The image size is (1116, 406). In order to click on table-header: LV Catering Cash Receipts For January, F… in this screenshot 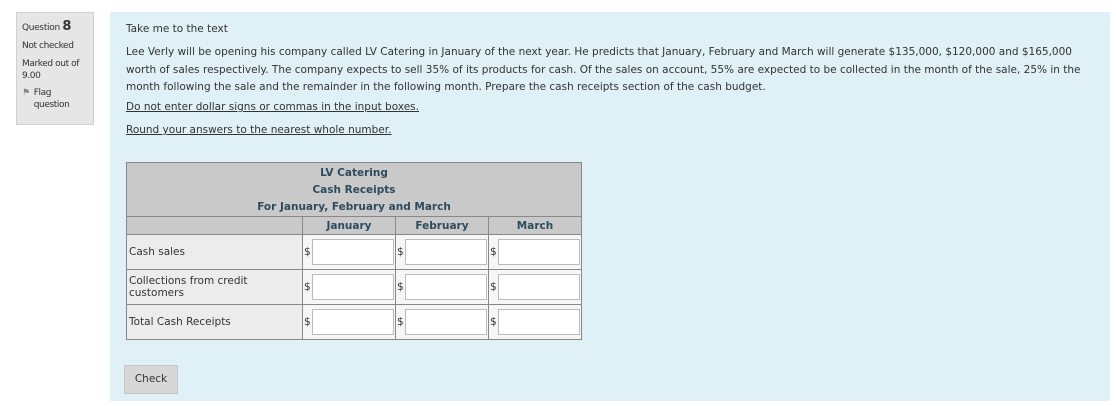, I will do `click(354, 189)`.